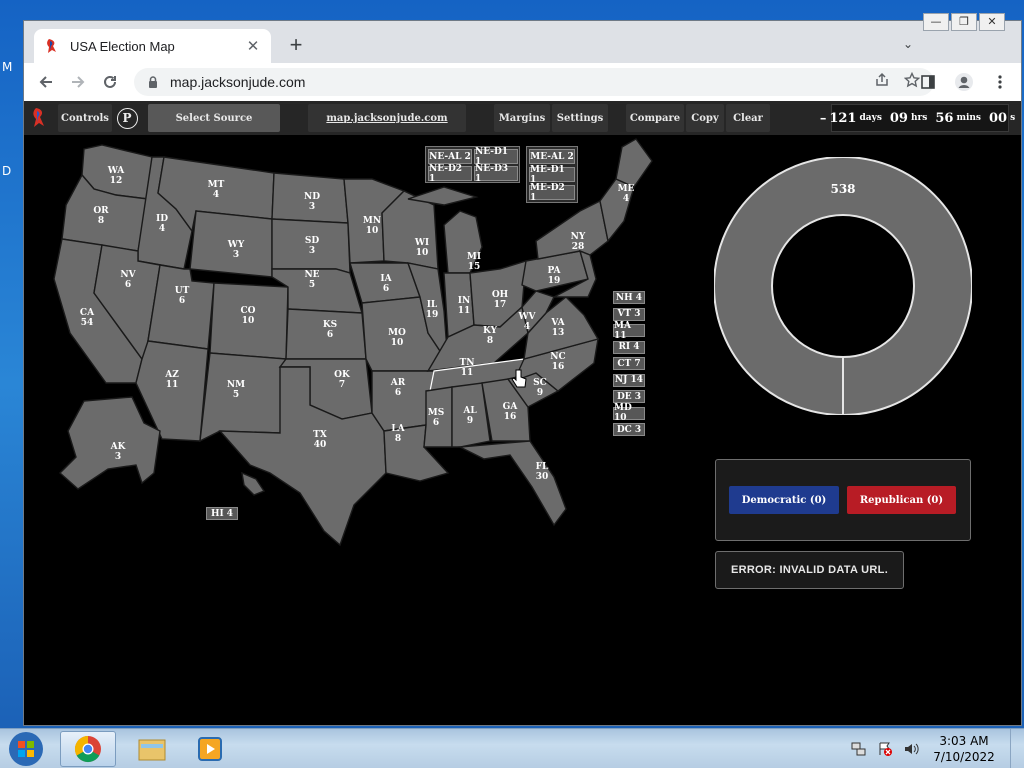 This screenshot has width=1024, height=768. What do you see at coordinates (182, 291) in the screenshot?
I see `state-label-ut: UT` at bounding box center [182, 291].